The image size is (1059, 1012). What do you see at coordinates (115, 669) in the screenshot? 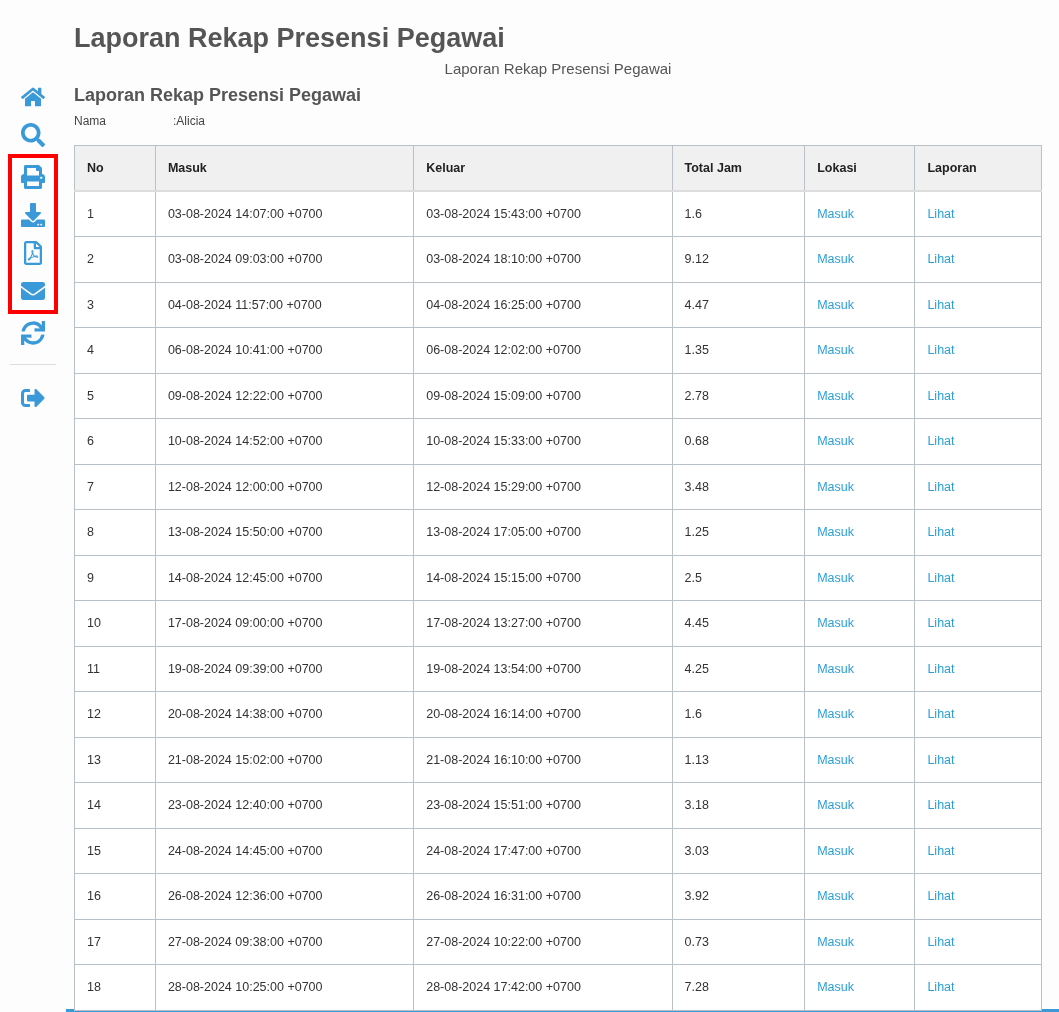
I see `table-cell: 11` at bounding box center [115, 669].